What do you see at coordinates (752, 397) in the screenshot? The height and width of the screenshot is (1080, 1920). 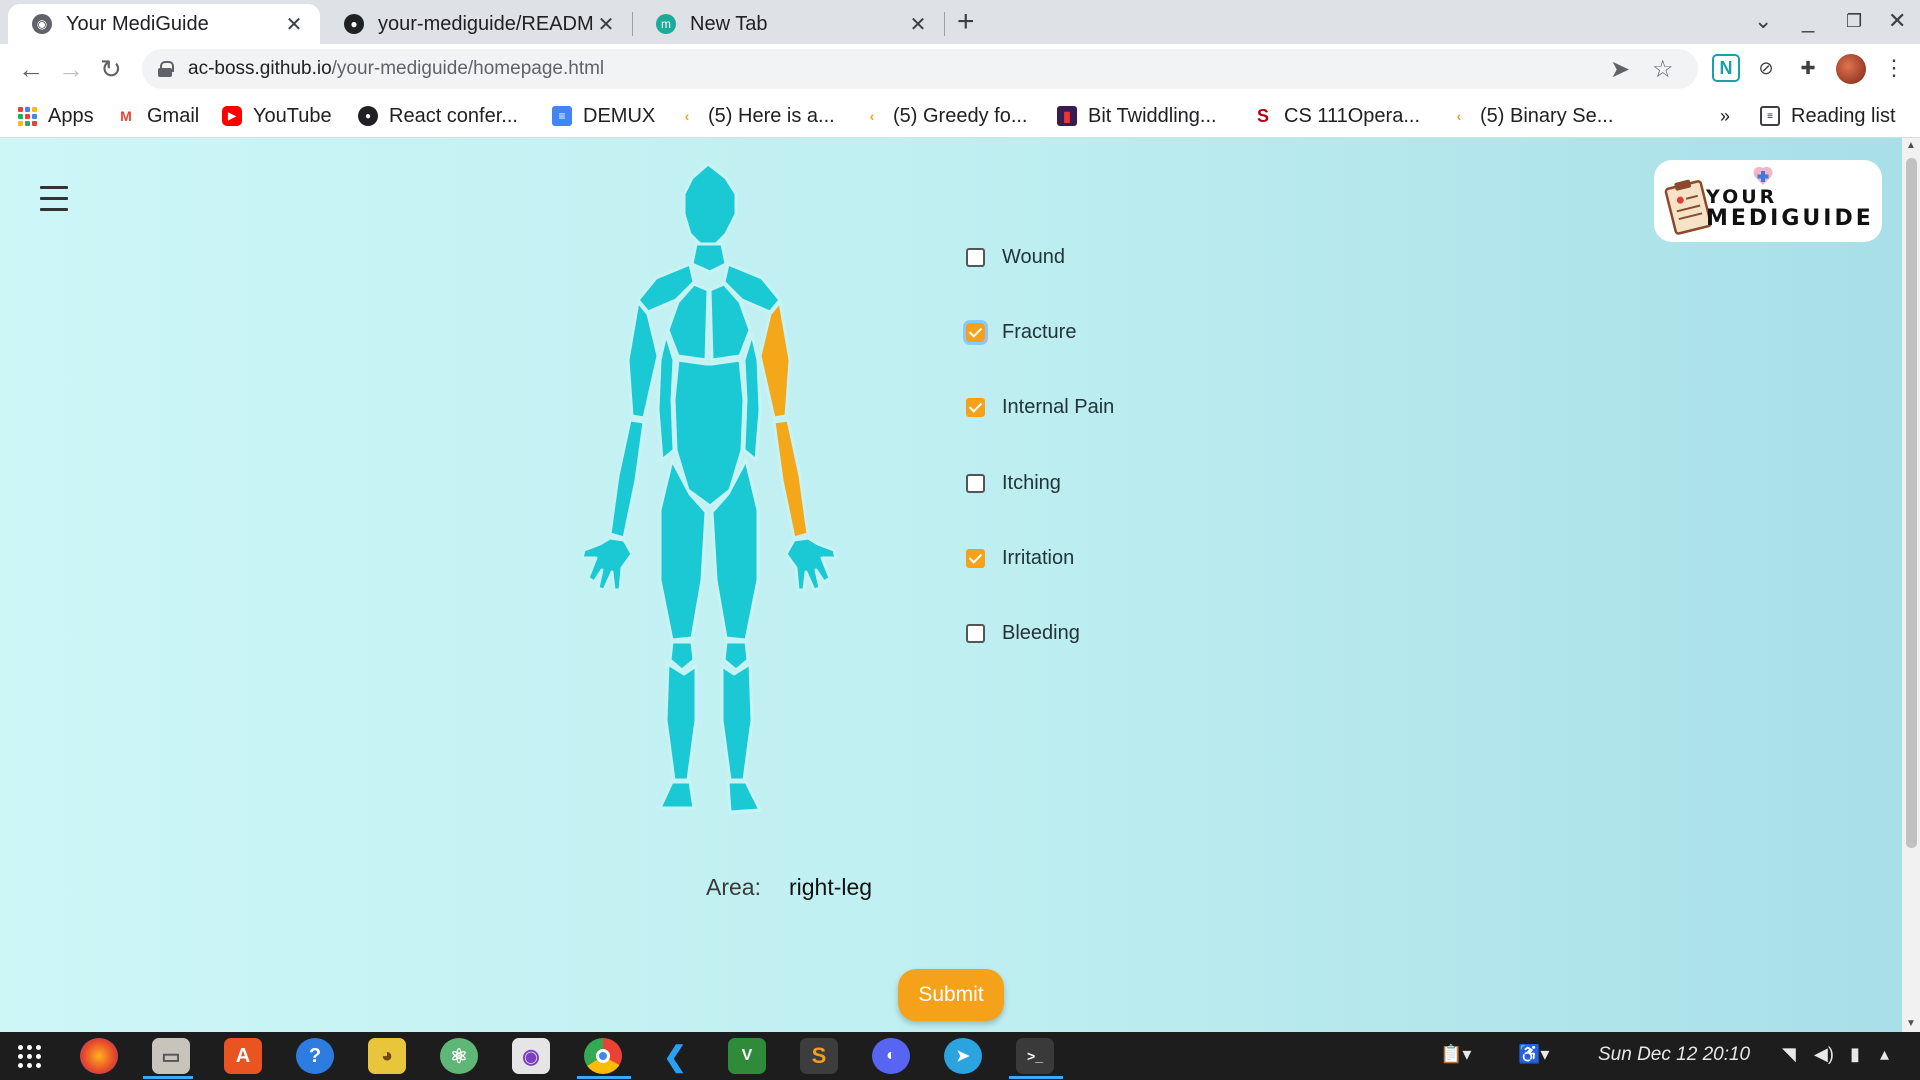 I see `body-part-right-side` at bounding box center [752, 397].